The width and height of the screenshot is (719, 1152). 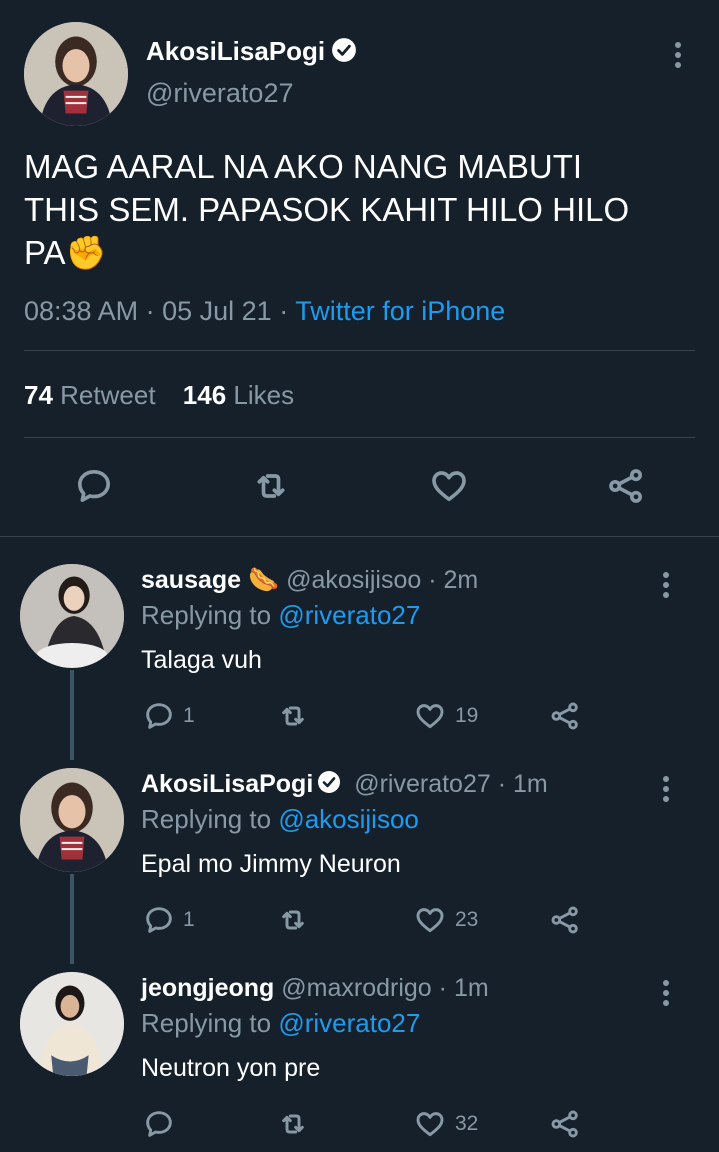 I want to click on main-author-name-row: AkosiLisaPogi, so click(x=251, y=53).